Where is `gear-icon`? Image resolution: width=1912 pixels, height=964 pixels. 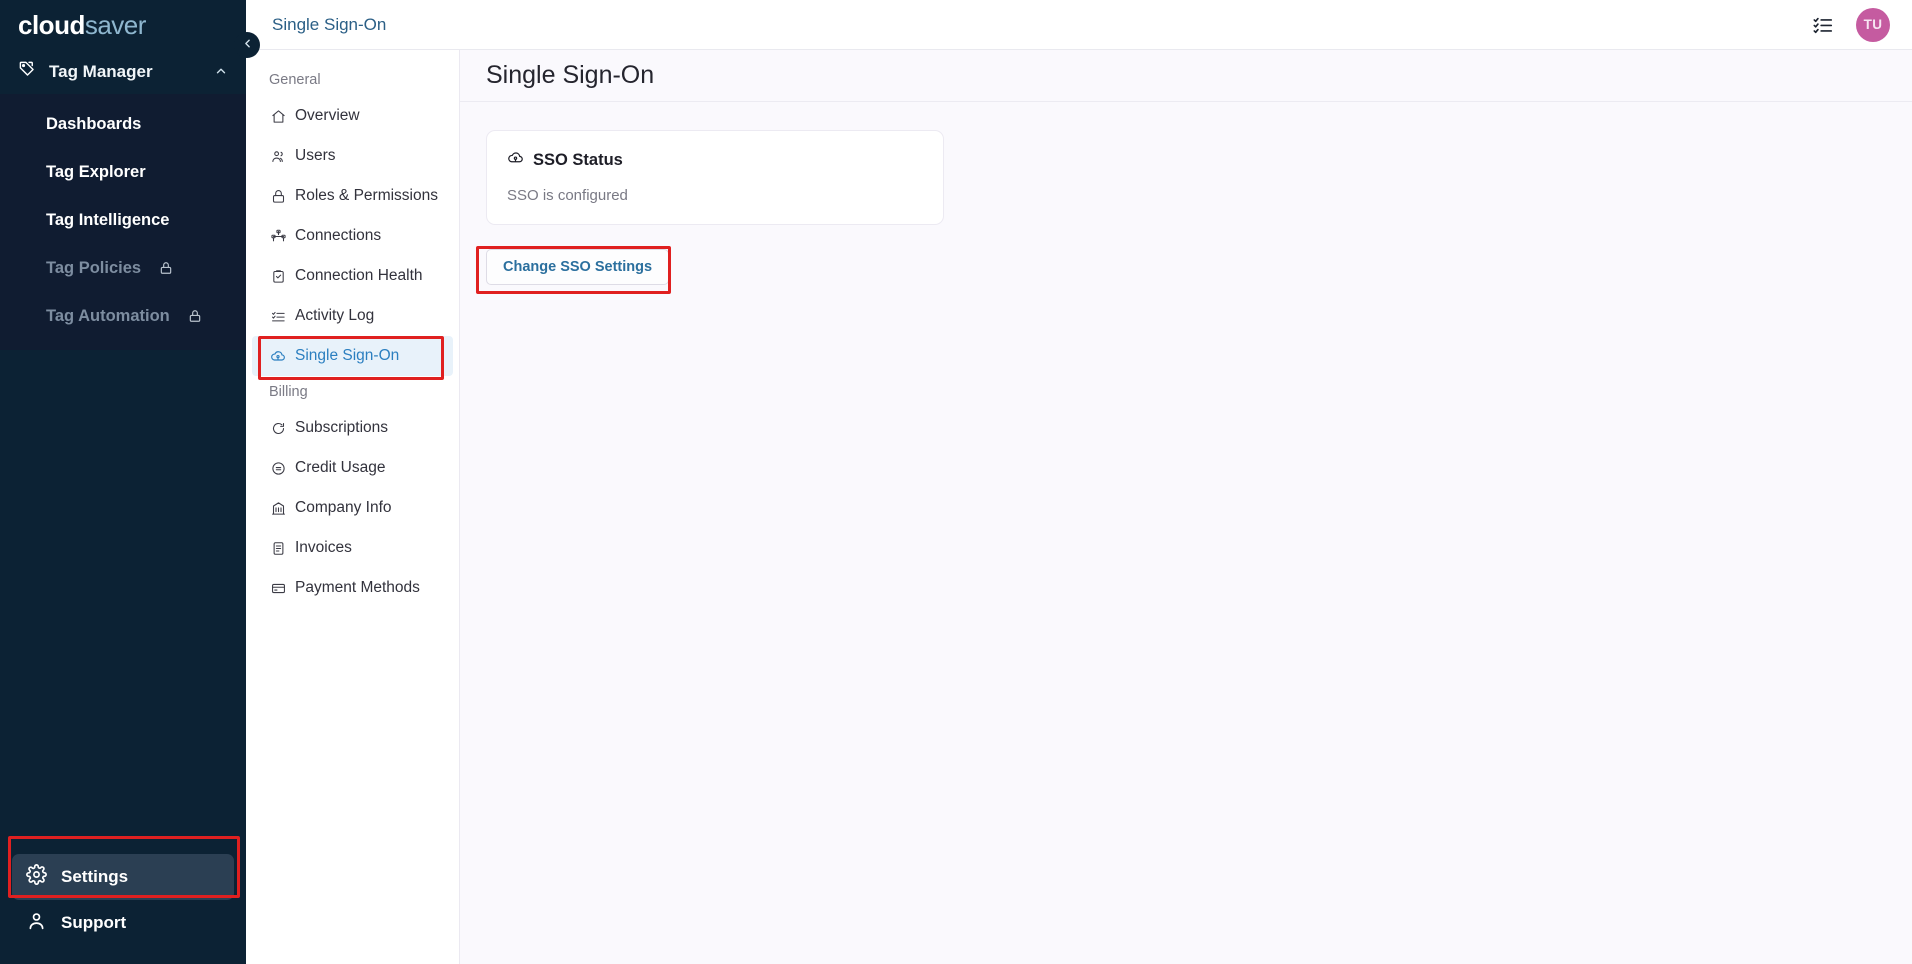
gear-icon is located at coordinates (36, 877).